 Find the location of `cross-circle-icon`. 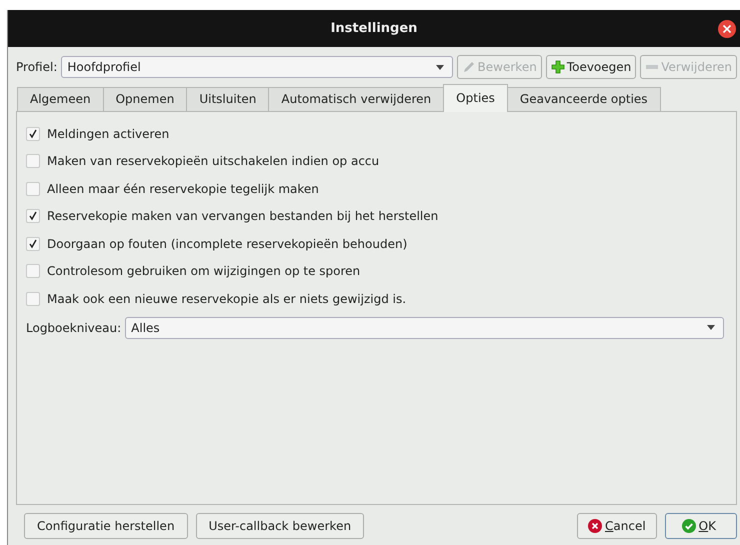

cross-circle-icon is located at coordinates (595, 526).